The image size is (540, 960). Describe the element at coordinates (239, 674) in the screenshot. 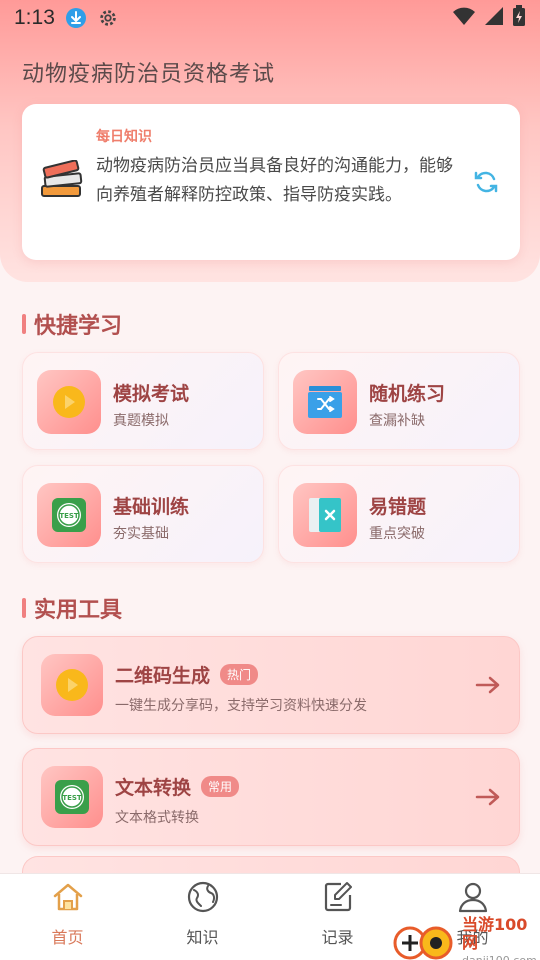

I see `hot-badge: 热门` at that location.